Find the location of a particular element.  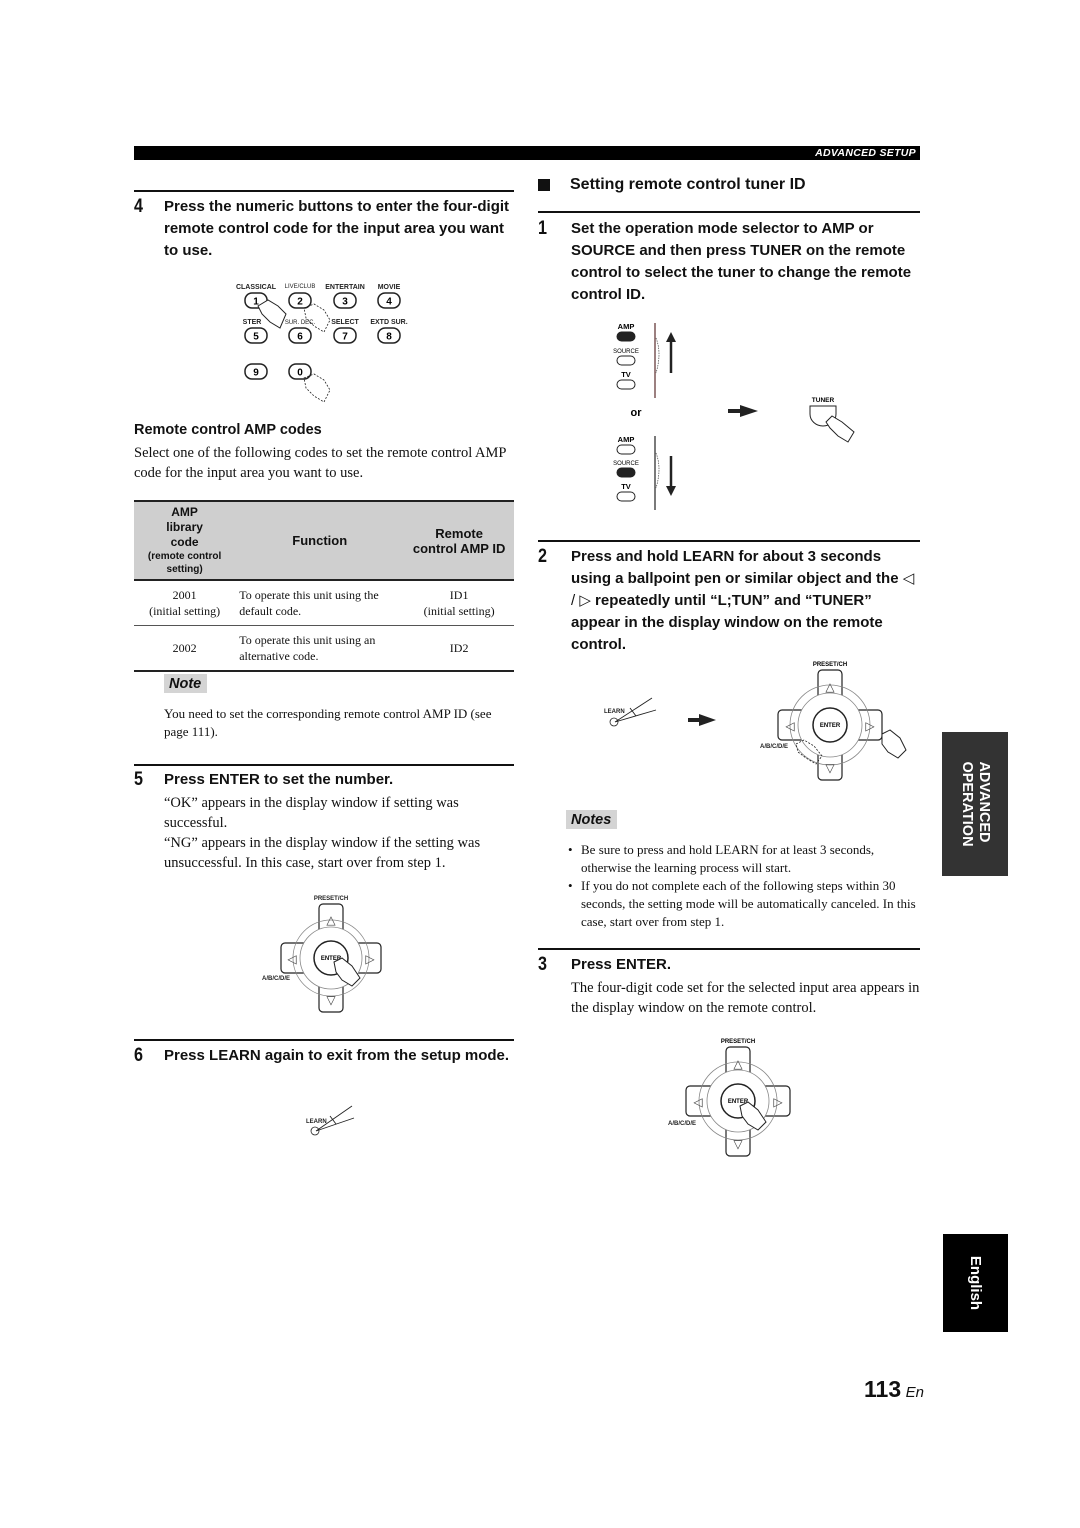

cell-id: ID1 (initial setting) is located at coordinates (459, 603).